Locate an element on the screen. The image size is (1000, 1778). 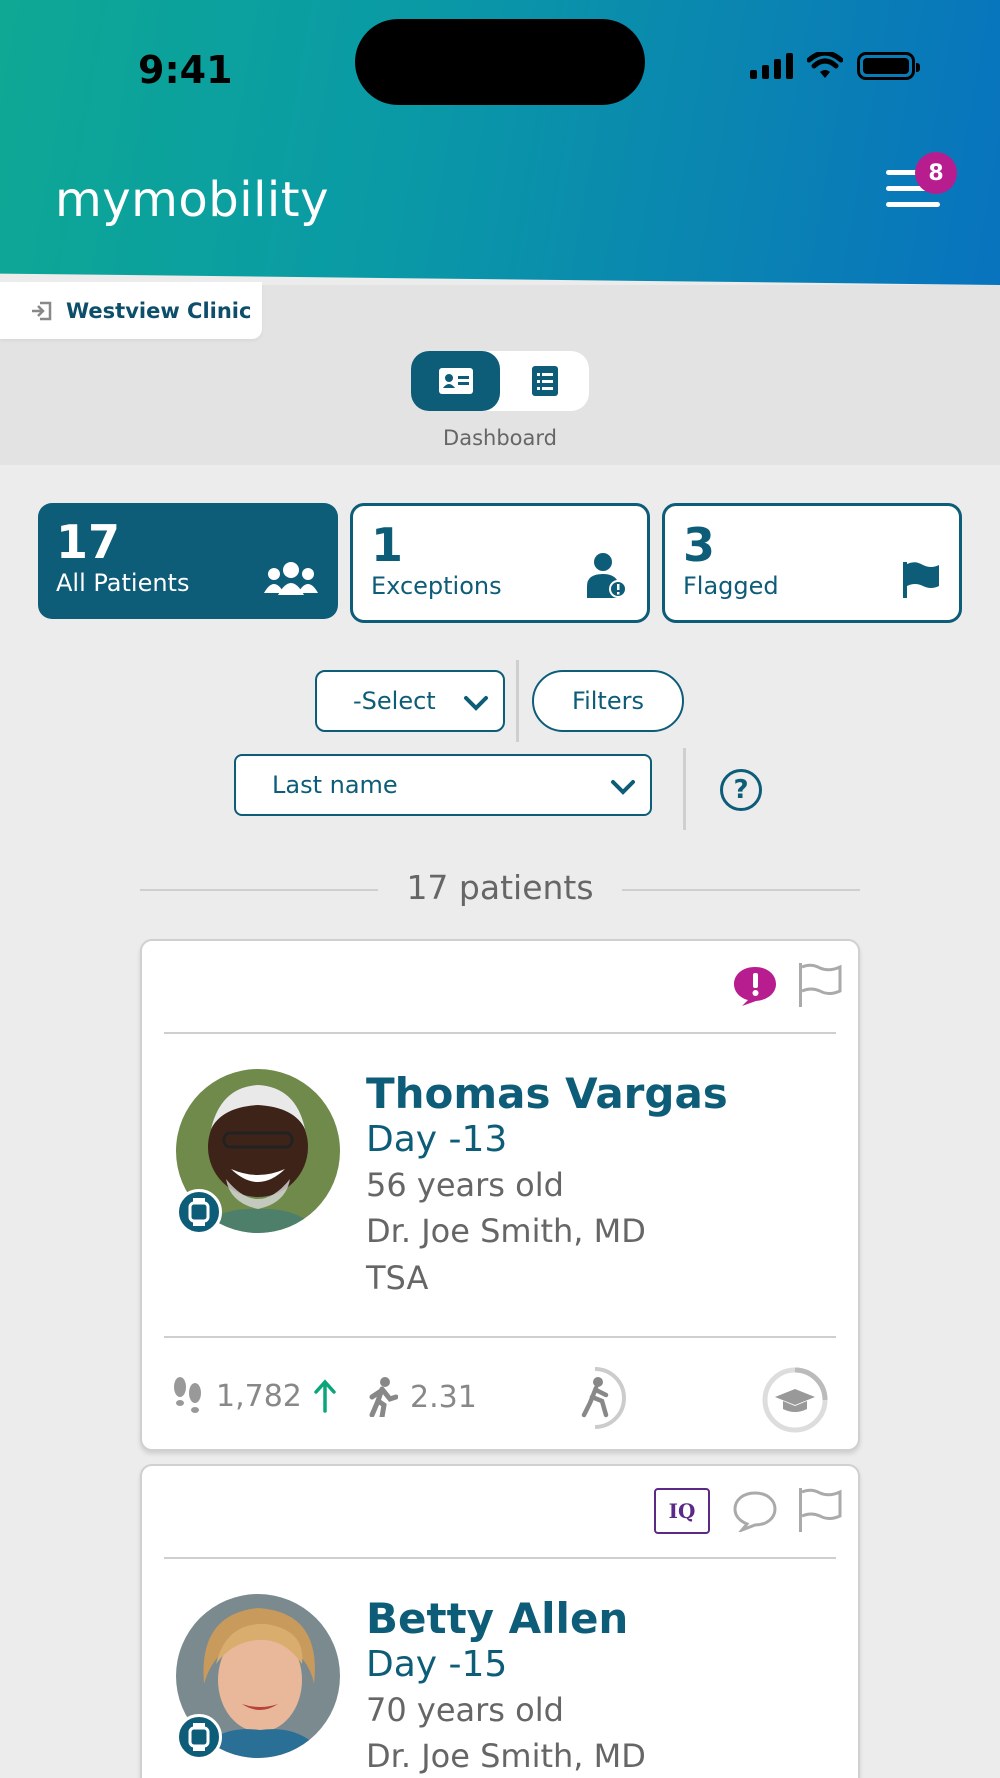
walking-speed-metric: 2.31 is located at coordinates (422, 1397).